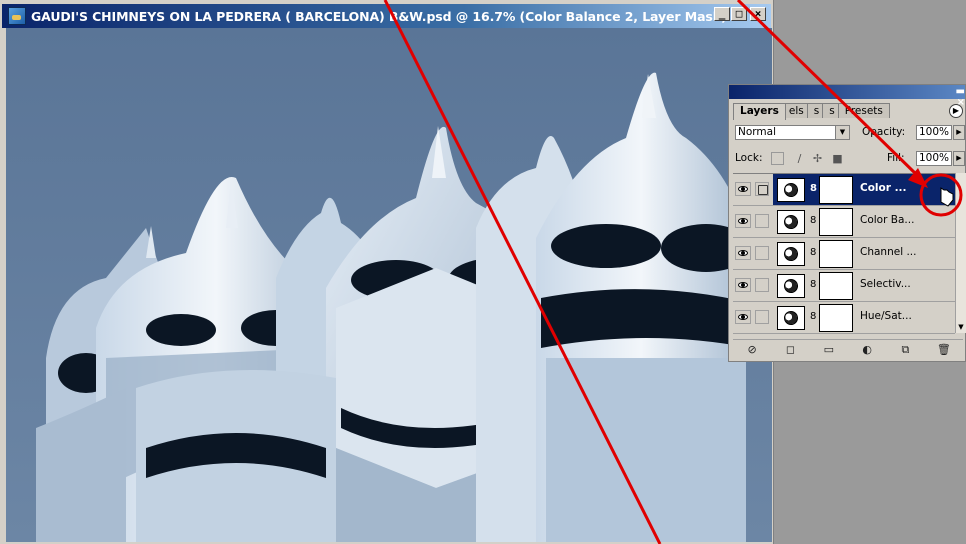  I want to click on panel-tabs: Layers els s s Presets, so click(849, 111).